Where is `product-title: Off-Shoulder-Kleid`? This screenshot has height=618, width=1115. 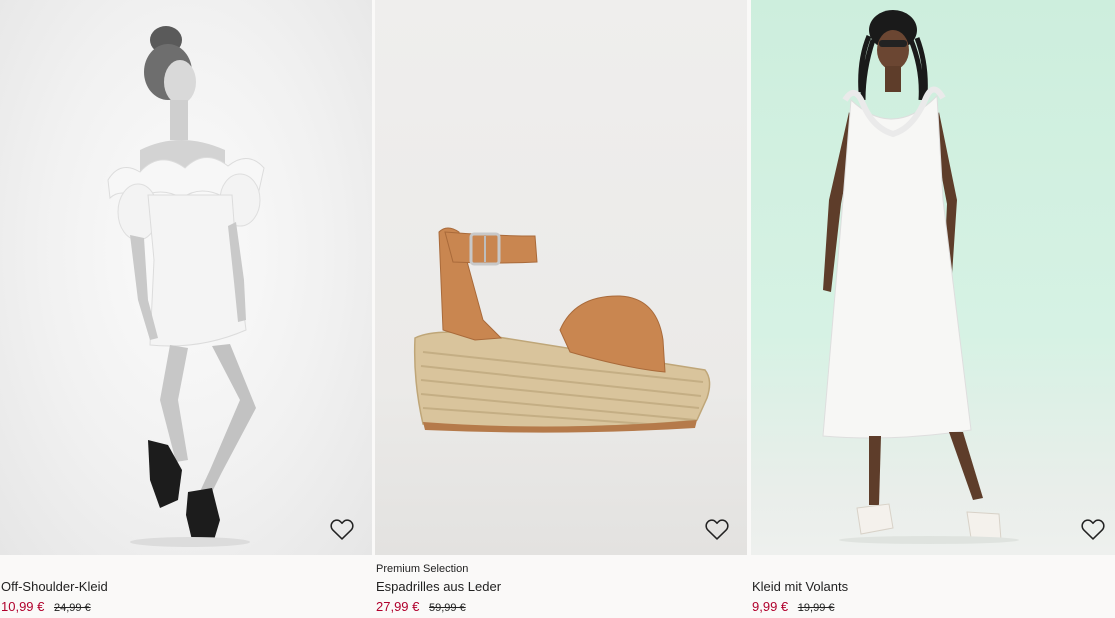
product-title: Off-Shoulder-Kleid is located at coordinates (187, 587).